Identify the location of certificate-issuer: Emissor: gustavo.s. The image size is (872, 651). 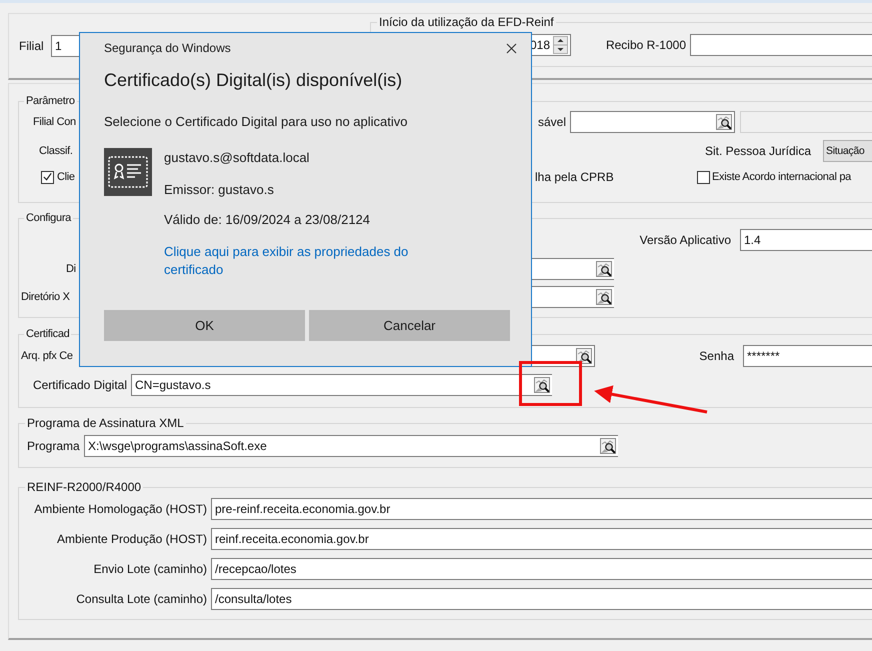
(219, 190).